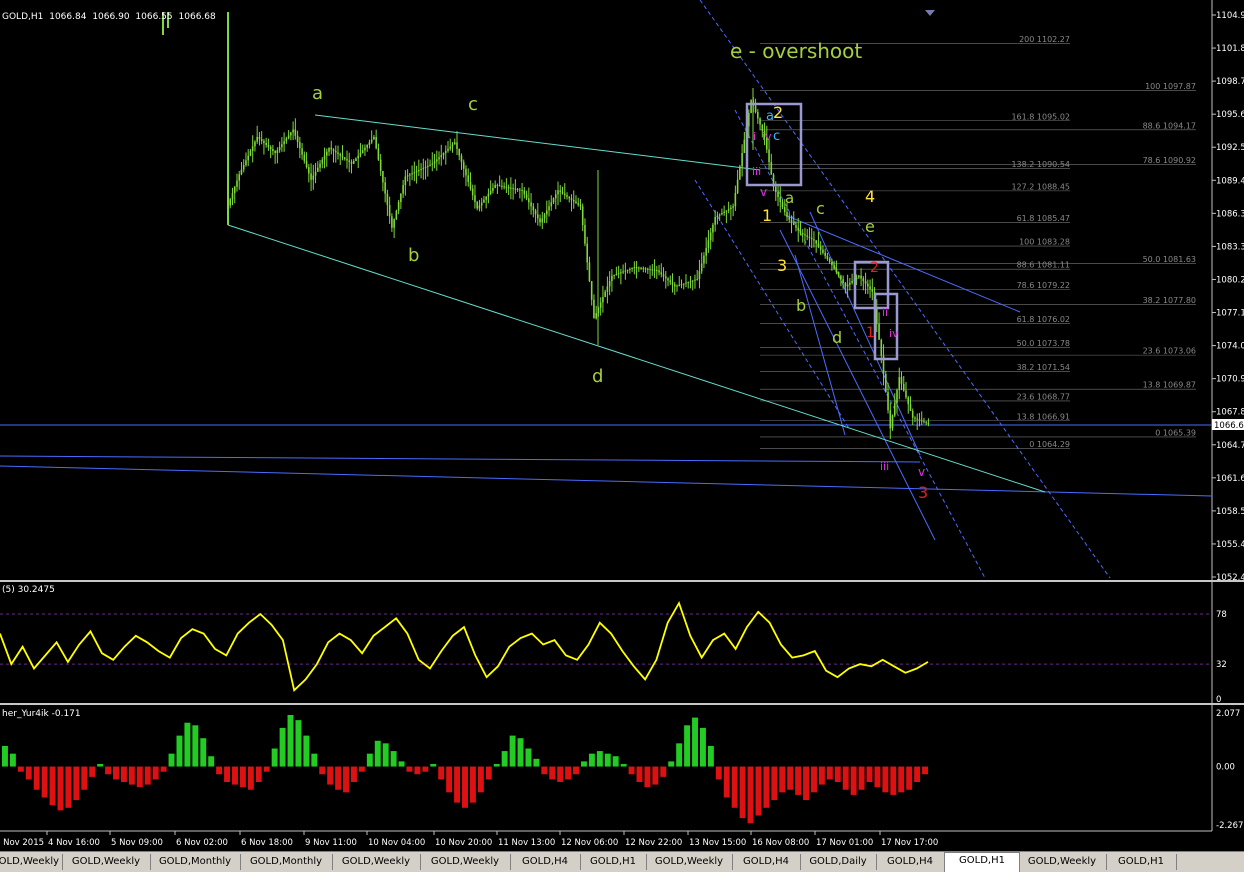 This screenshot has width=1244, height=872. What do you see at coordinates (1230, 314) in the screenshot?
I see `price-tick-label: 1077.12` at bounding box center [1230, 314].